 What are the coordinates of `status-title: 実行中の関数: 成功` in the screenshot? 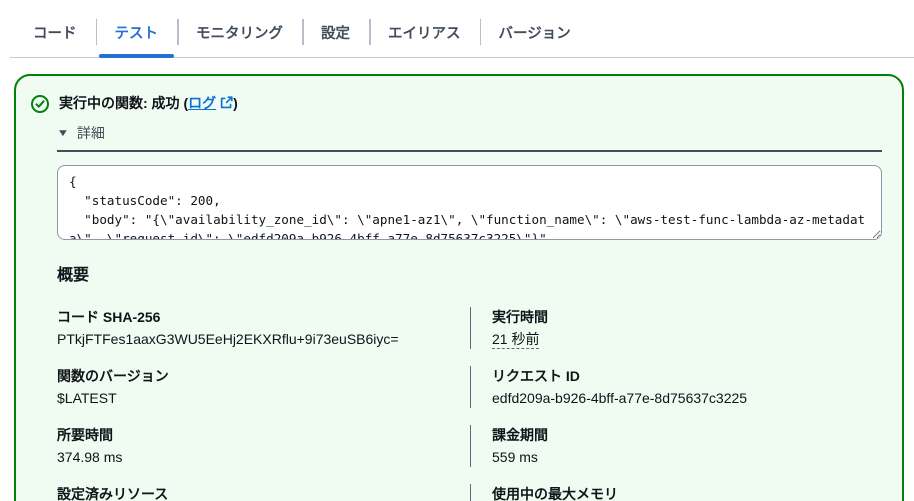 It's located at (119, 103).